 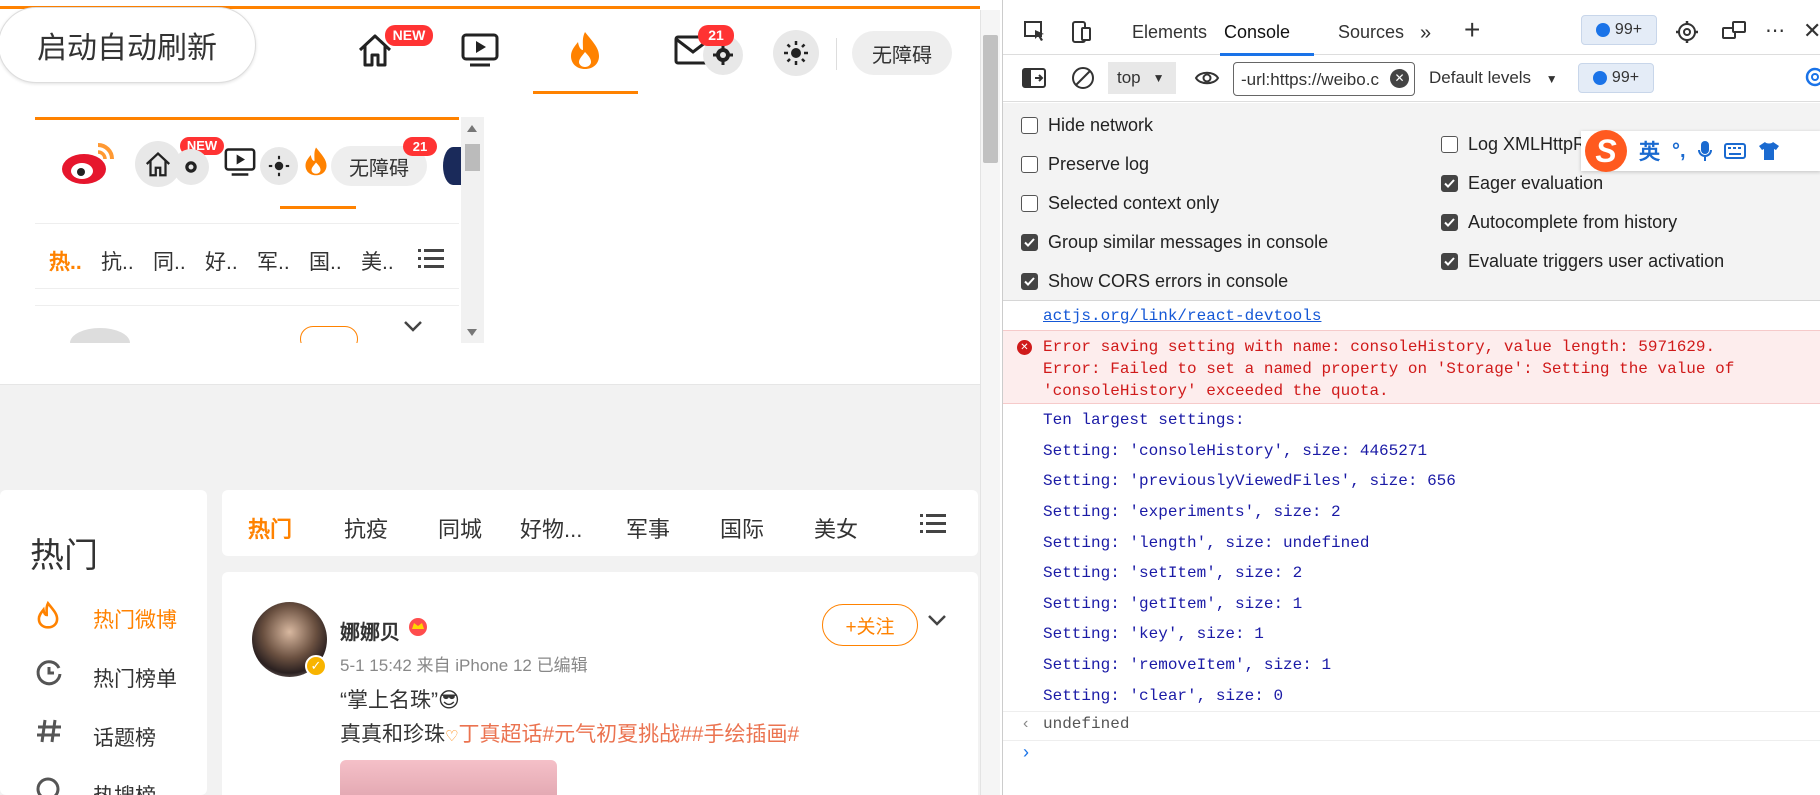 I want to click on post-chevron-down-icon, so click(x=937, y=620).